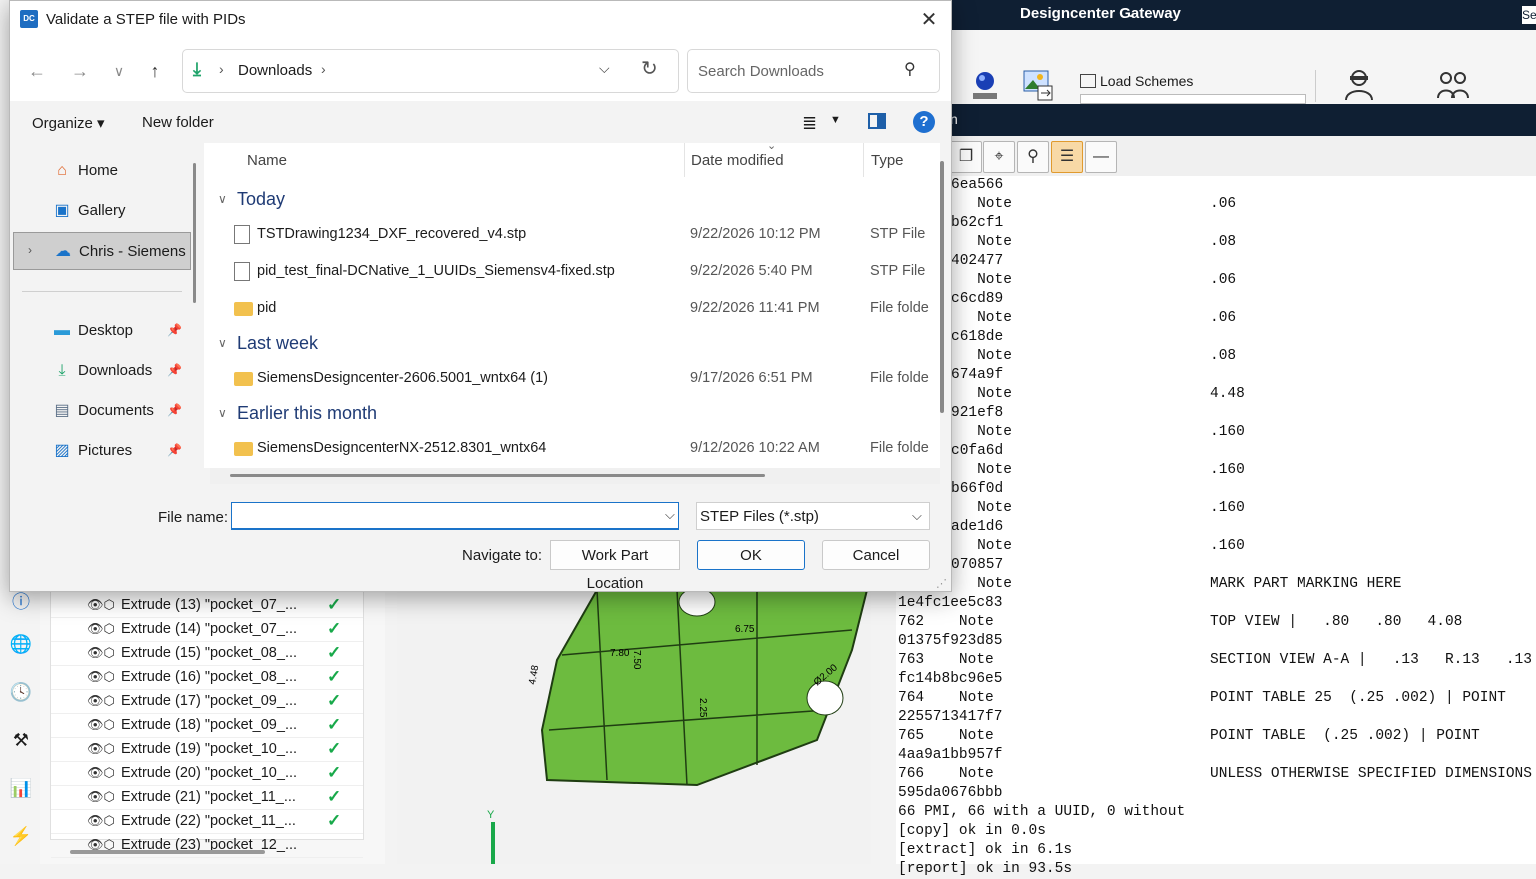  What do you see at coordinates (985, 85) in the screenshot?
I see `sphere-display-icon` at bounding box center [985, 85].